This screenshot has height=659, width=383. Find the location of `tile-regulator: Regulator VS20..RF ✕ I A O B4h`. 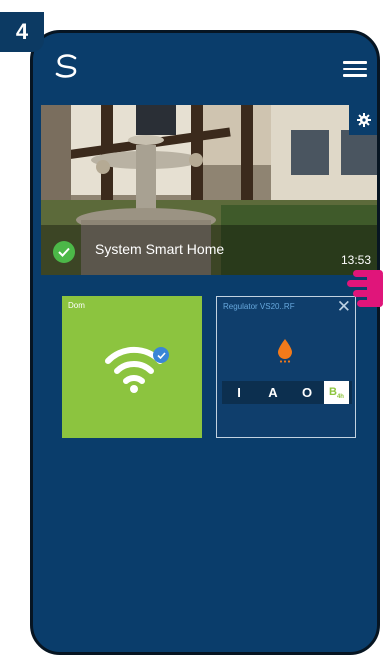

tile-regulator: Regulator VS20..RF ✕ I A O B4h is located at coordinates (286, 367).